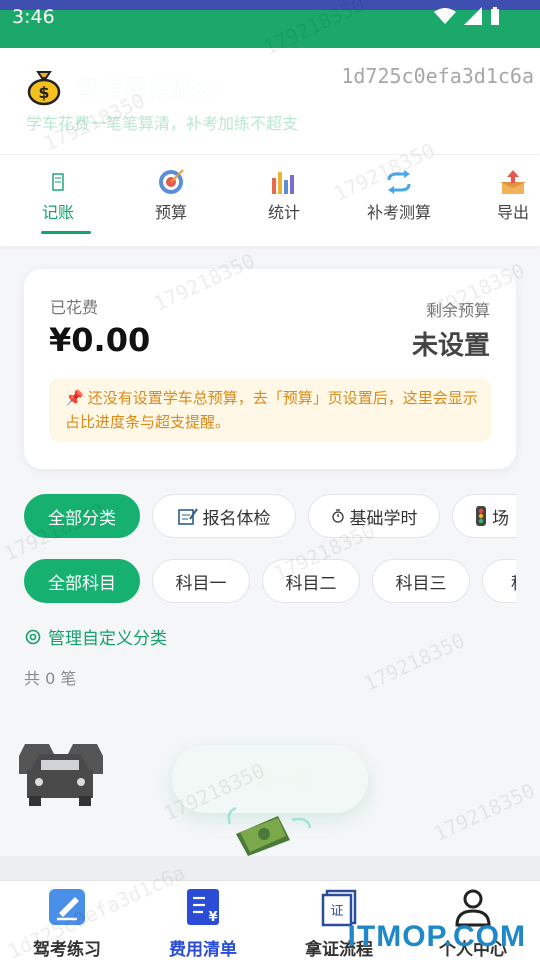 The height and width of the screenshot is (960, 540). I want to click on manage-custom-categories-link: 管理自定义分类, so click(95, 636).